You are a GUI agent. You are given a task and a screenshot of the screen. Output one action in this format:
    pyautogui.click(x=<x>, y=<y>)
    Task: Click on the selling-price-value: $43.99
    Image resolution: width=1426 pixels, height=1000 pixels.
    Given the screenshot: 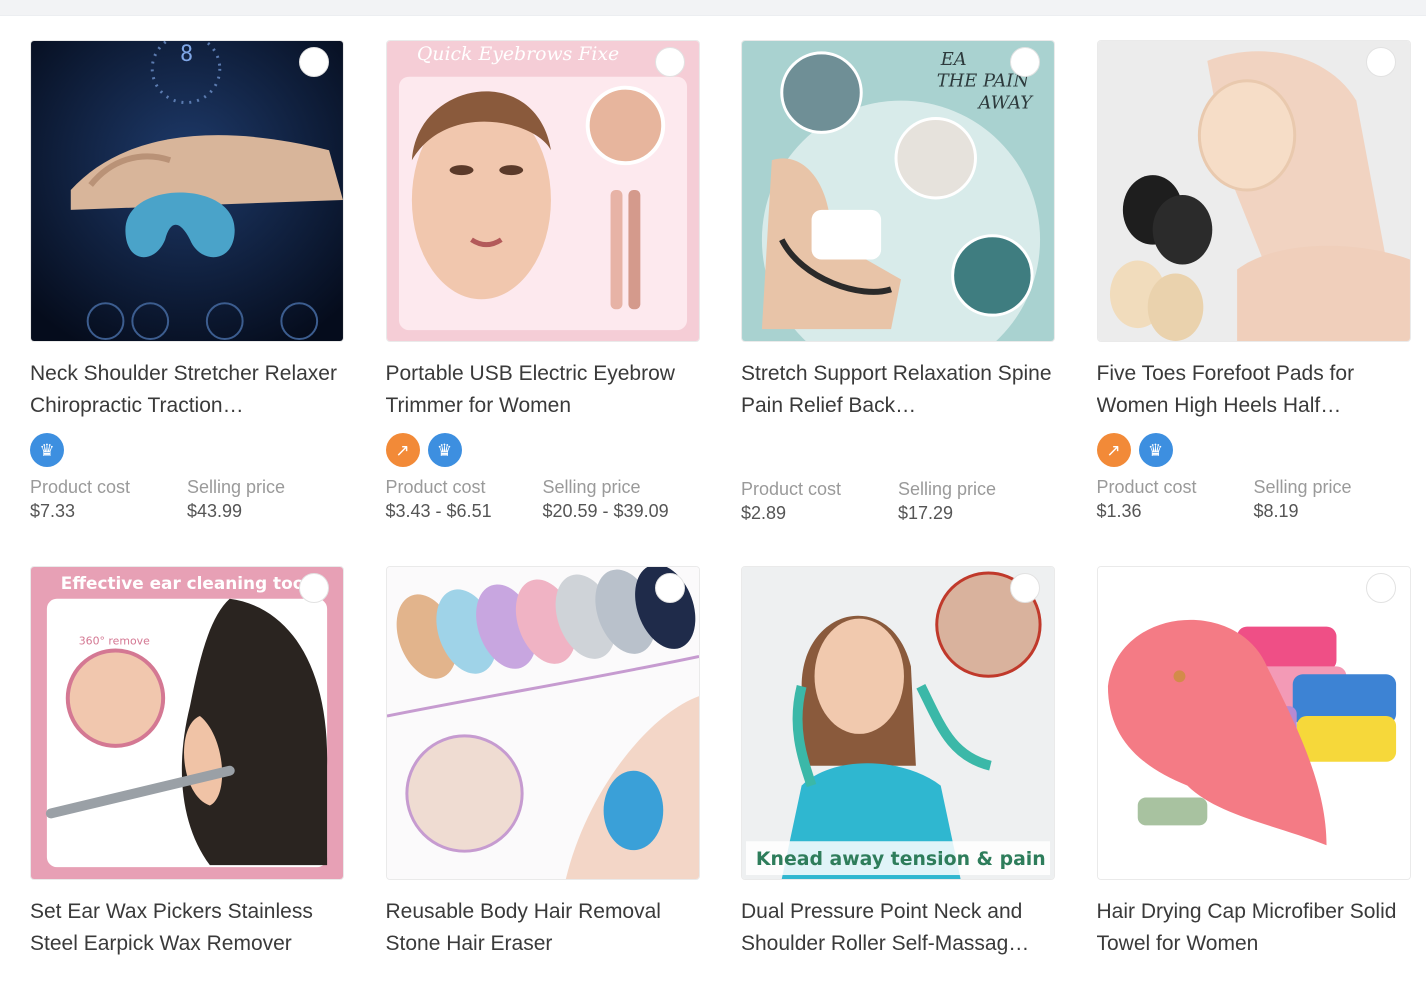 What is the action you would take?
    pyautogui.click(x=215, y=511)
    